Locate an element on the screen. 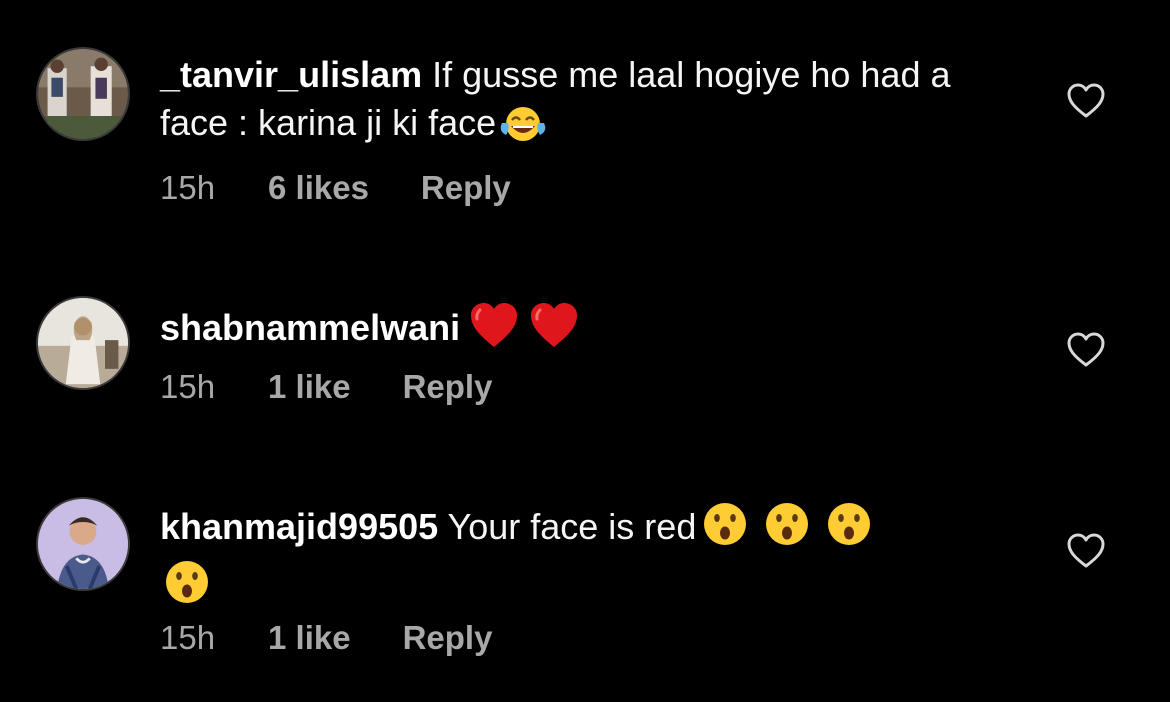  laughing-emoji-icon is located at coordinates (523, 129).